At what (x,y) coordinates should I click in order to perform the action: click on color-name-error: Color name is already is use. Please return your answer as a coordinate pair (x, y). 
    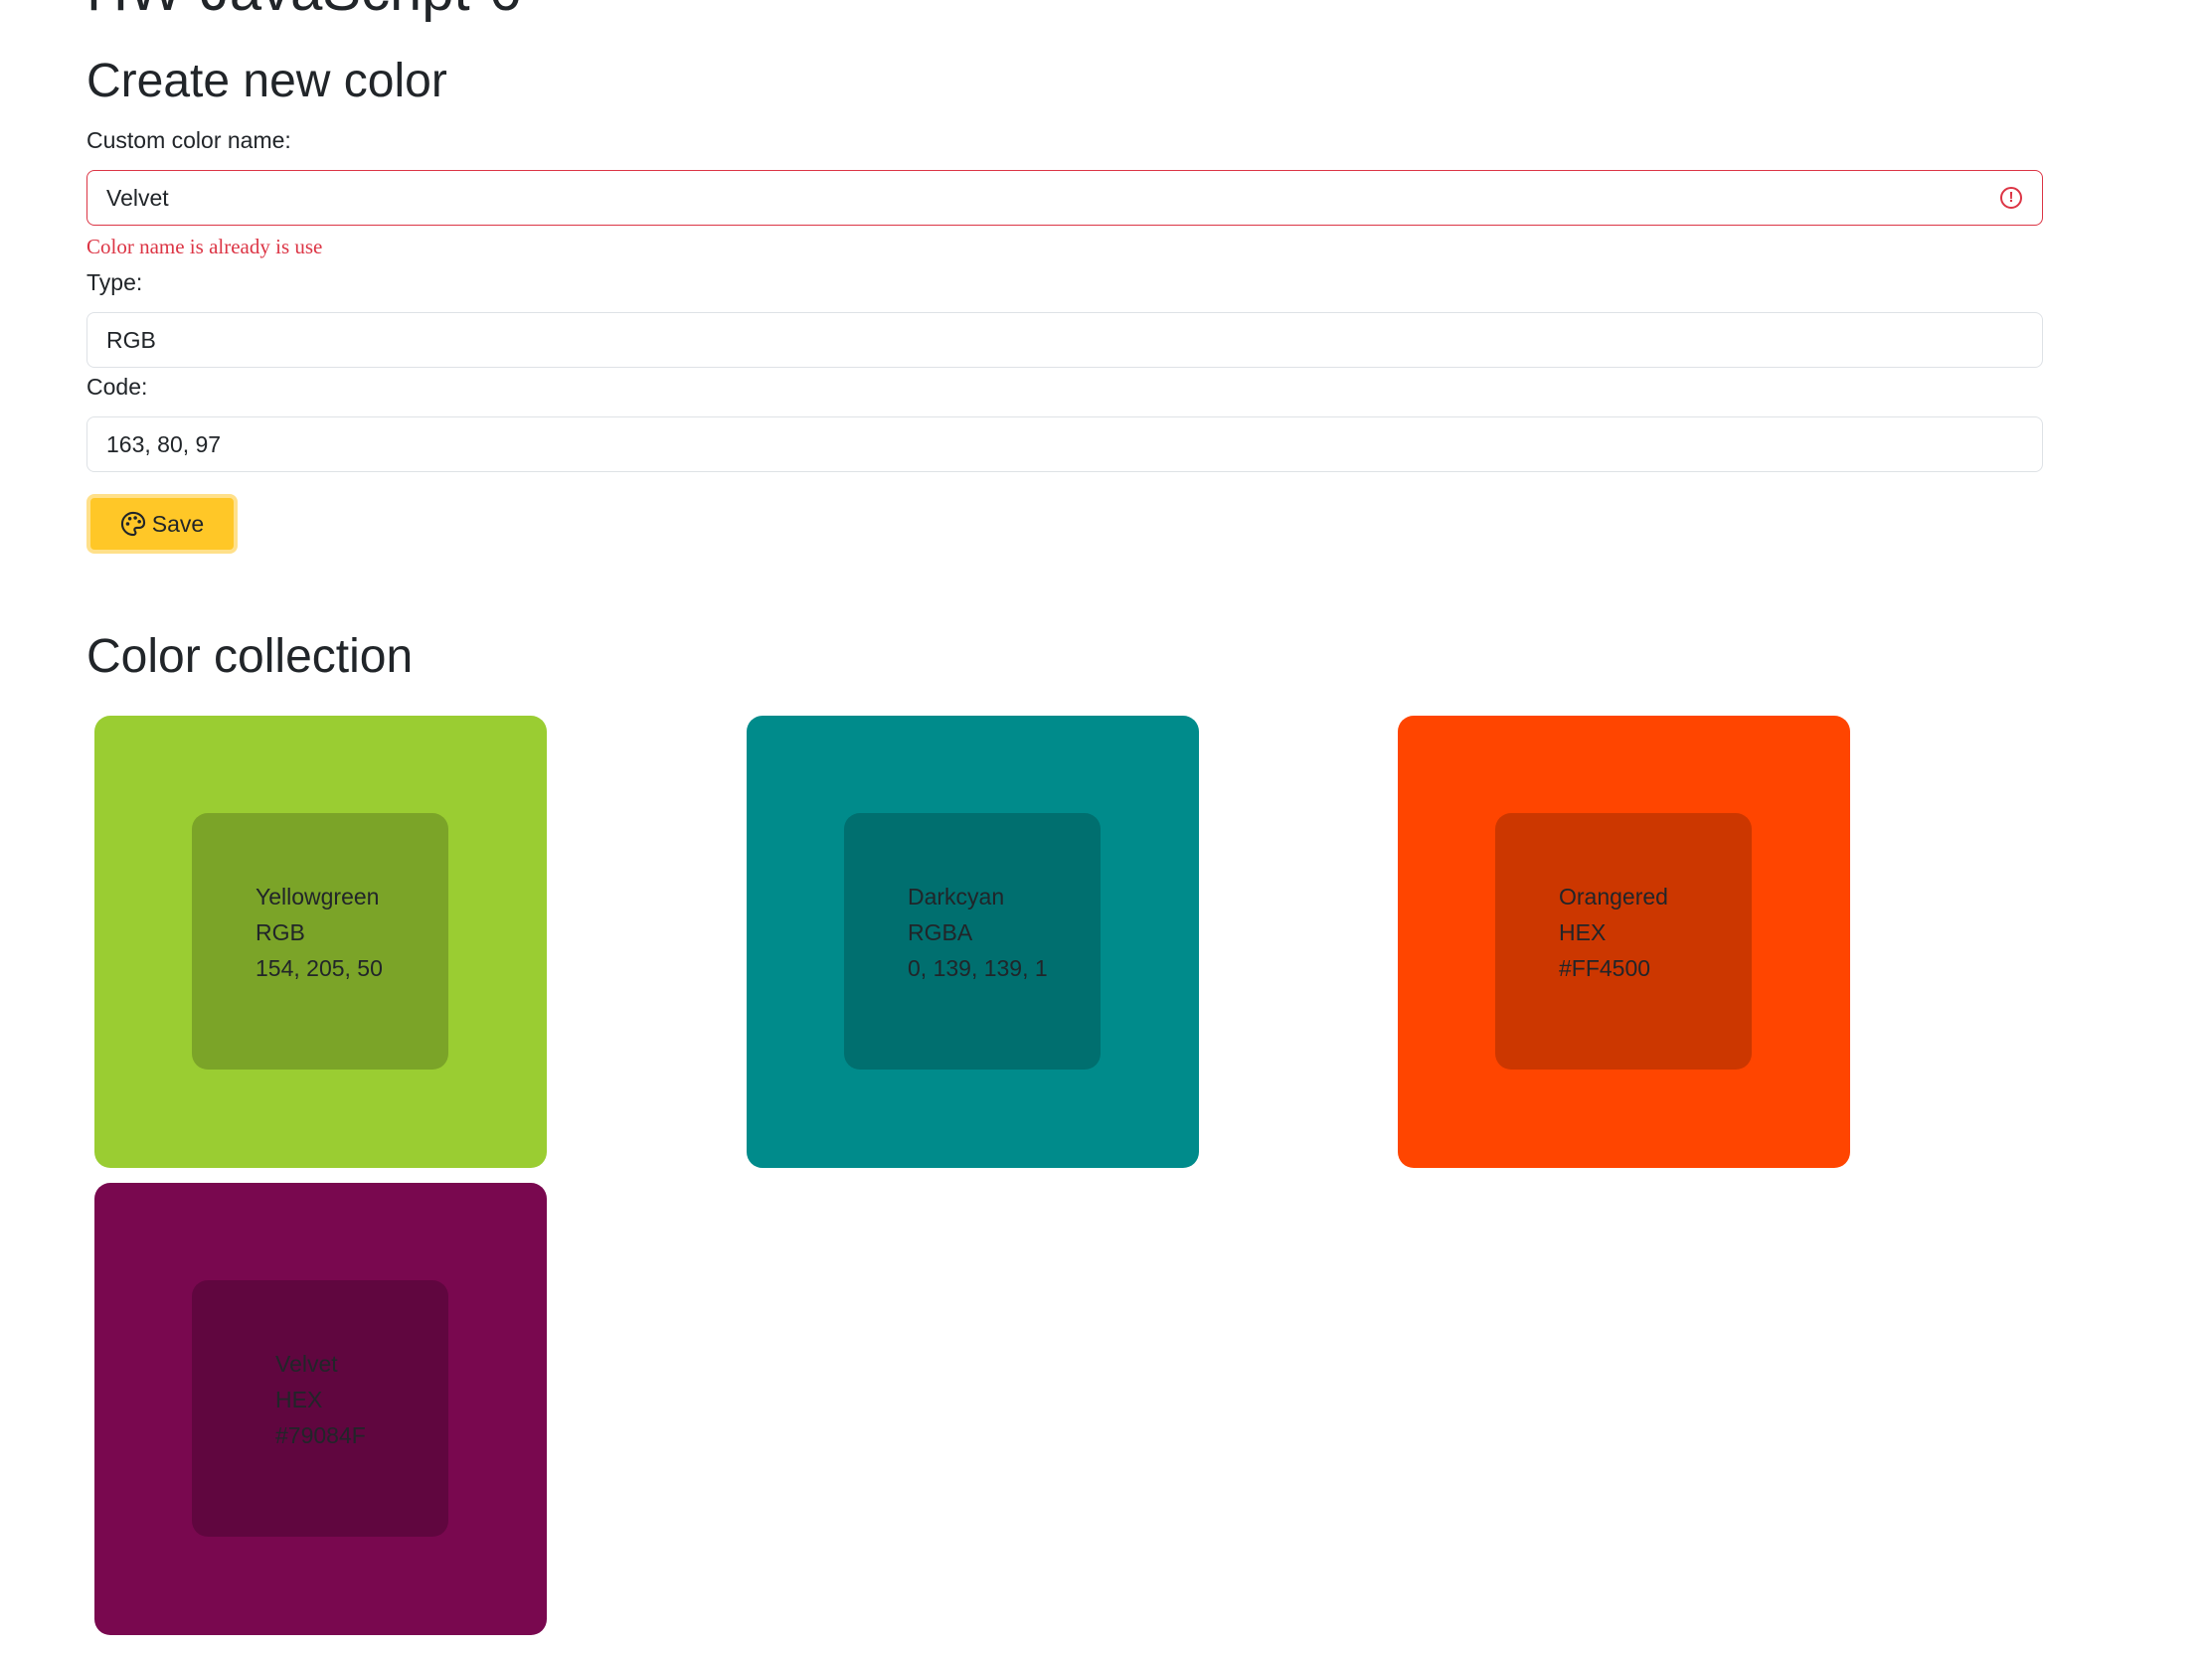
    Looking at the image, I should click on (204, 246).